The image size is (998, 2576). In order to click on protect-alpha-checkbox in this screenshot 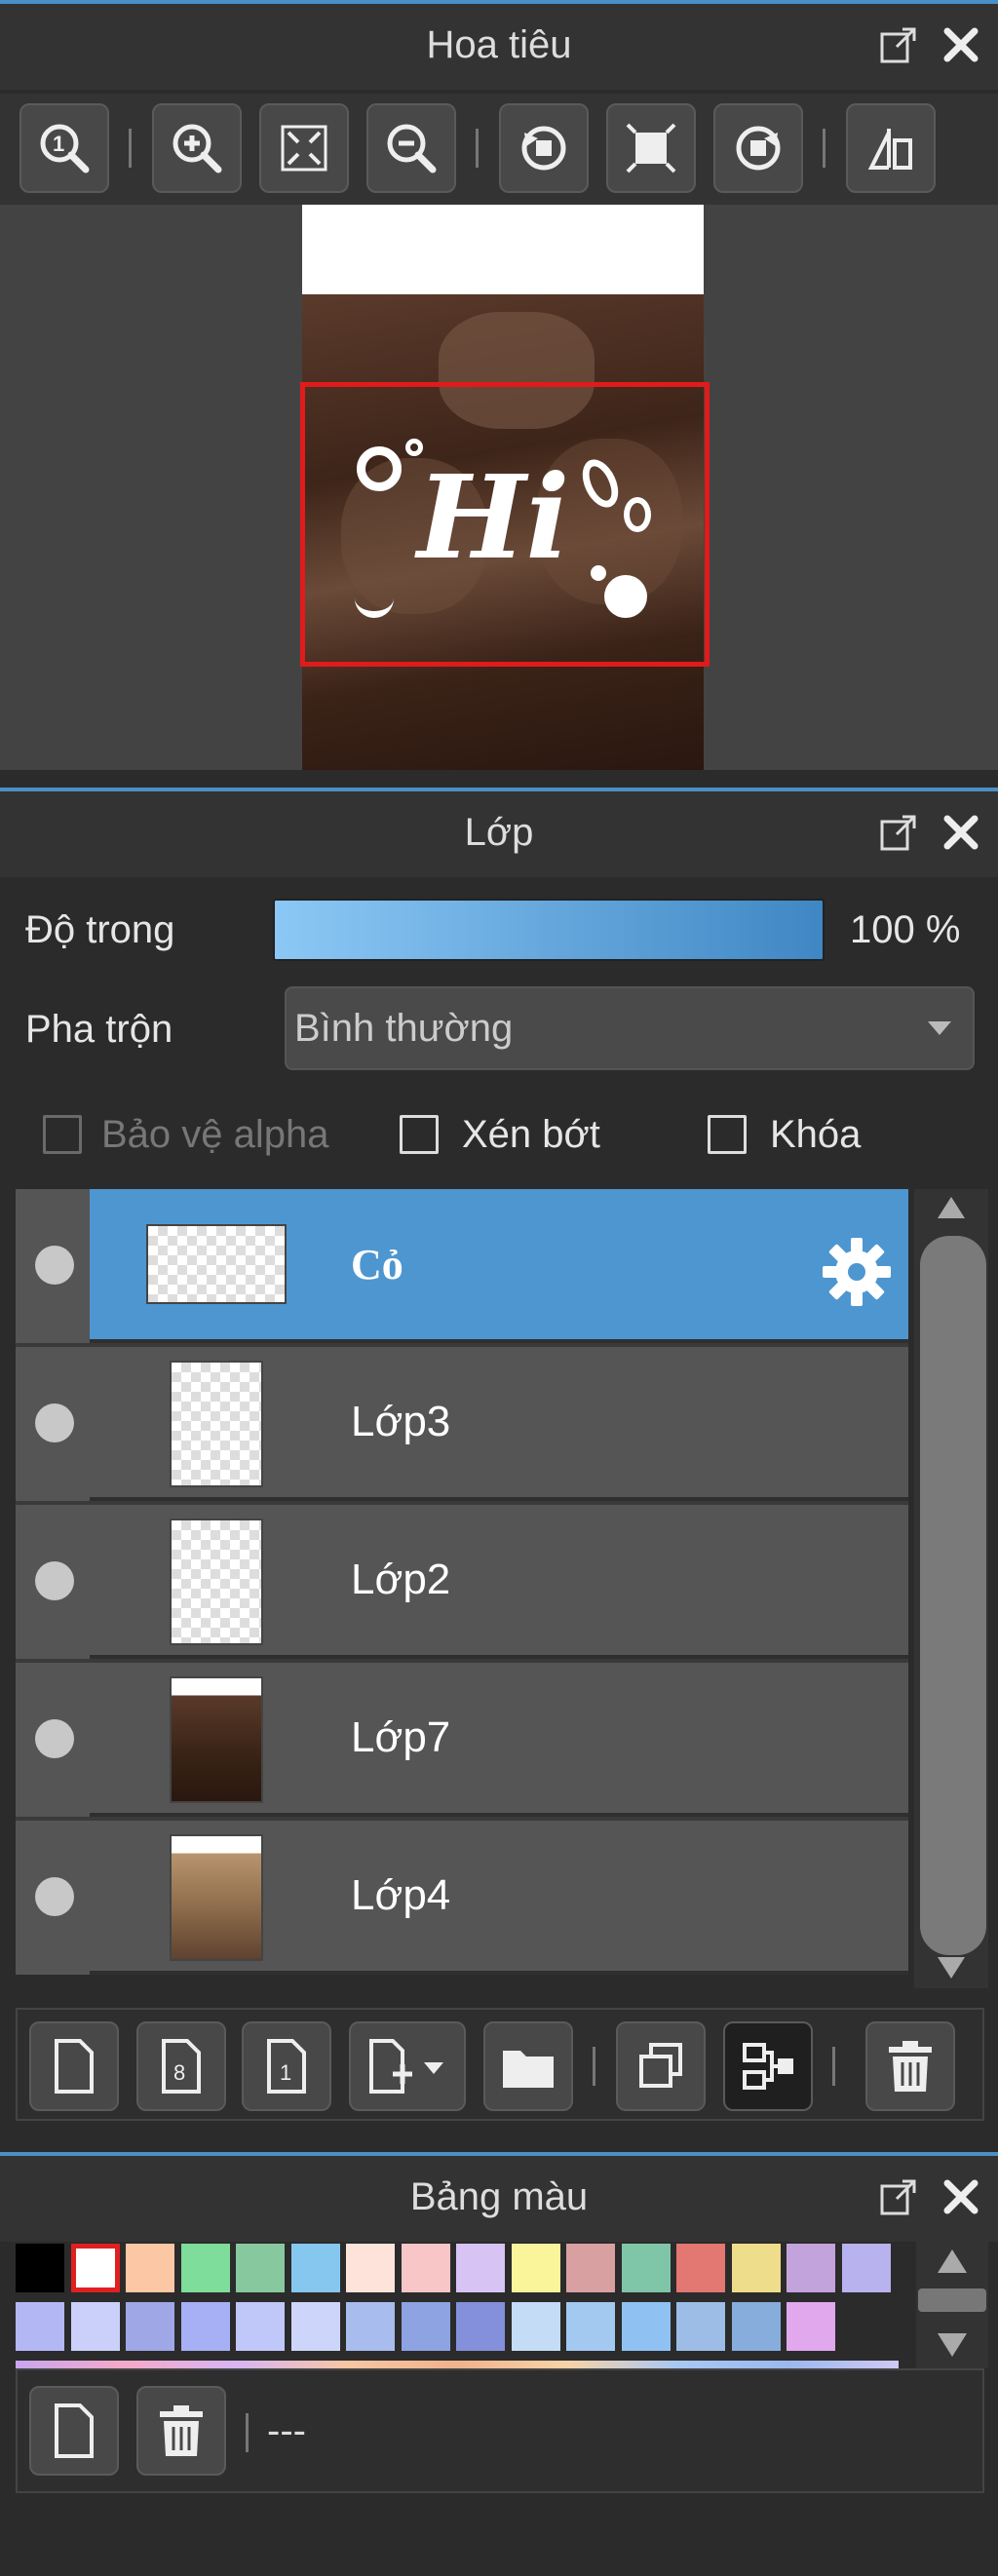, I will do `click(62, 1134)`.